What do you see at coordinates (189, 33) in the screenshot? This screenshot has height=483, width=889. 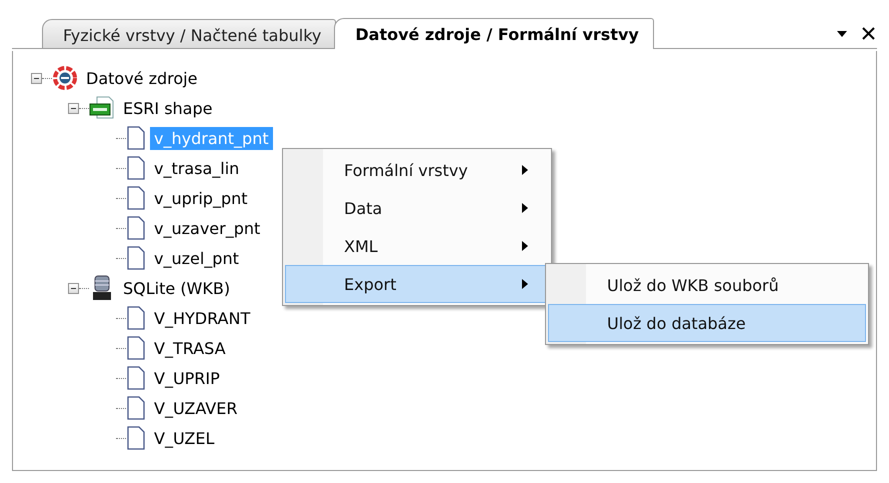 I see `tab: Fyzické vrstvy / Načtené tabulky` at bounding box center [189, 33].